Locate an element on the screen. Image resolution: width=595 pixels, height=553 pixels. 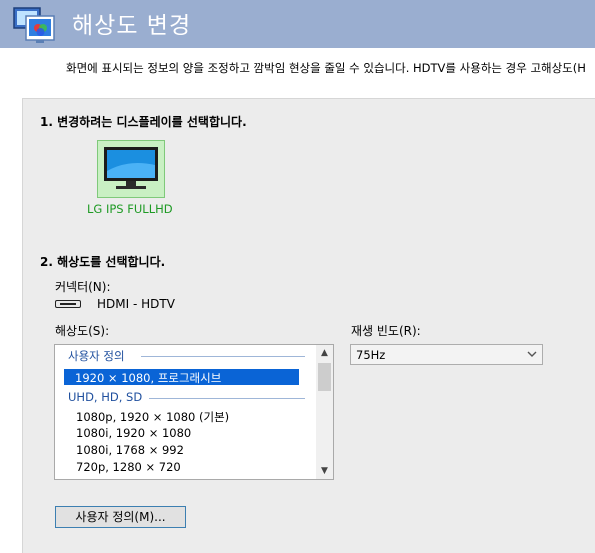
connector-label: 커넥터(N): is located at coordinates (83, 287).